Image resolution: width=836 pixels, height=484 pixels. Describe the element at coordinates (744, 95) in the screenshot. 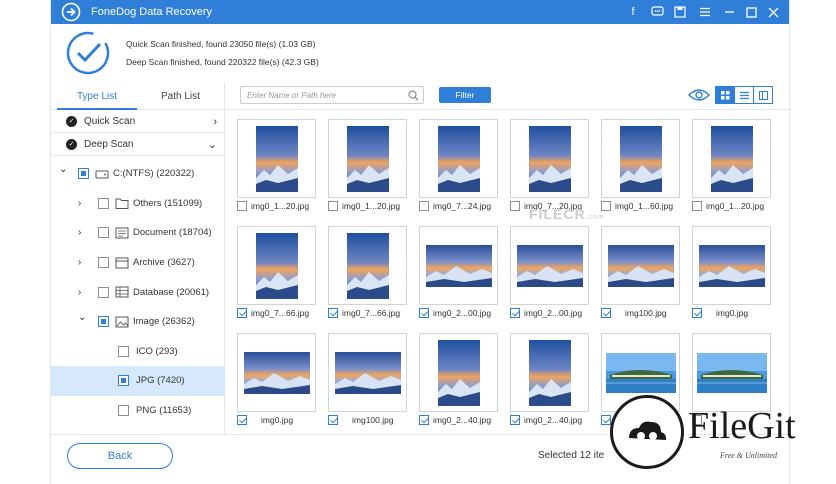

I see `list-view-icon` at that location.